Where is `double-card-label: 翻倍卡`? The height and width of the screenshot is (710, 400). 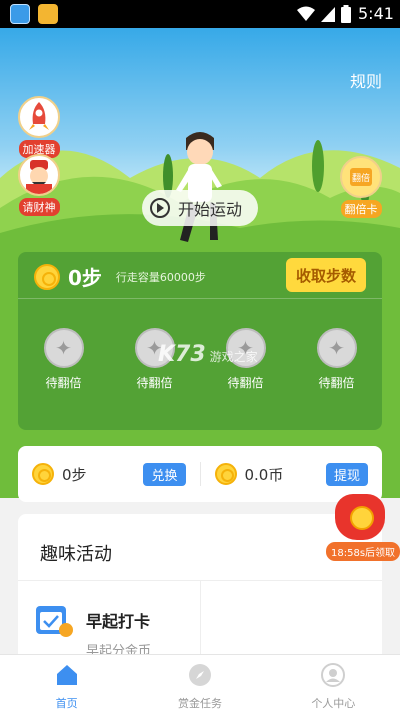 double-card-label: 翻倍卡 is located at coordinates (361, 209).